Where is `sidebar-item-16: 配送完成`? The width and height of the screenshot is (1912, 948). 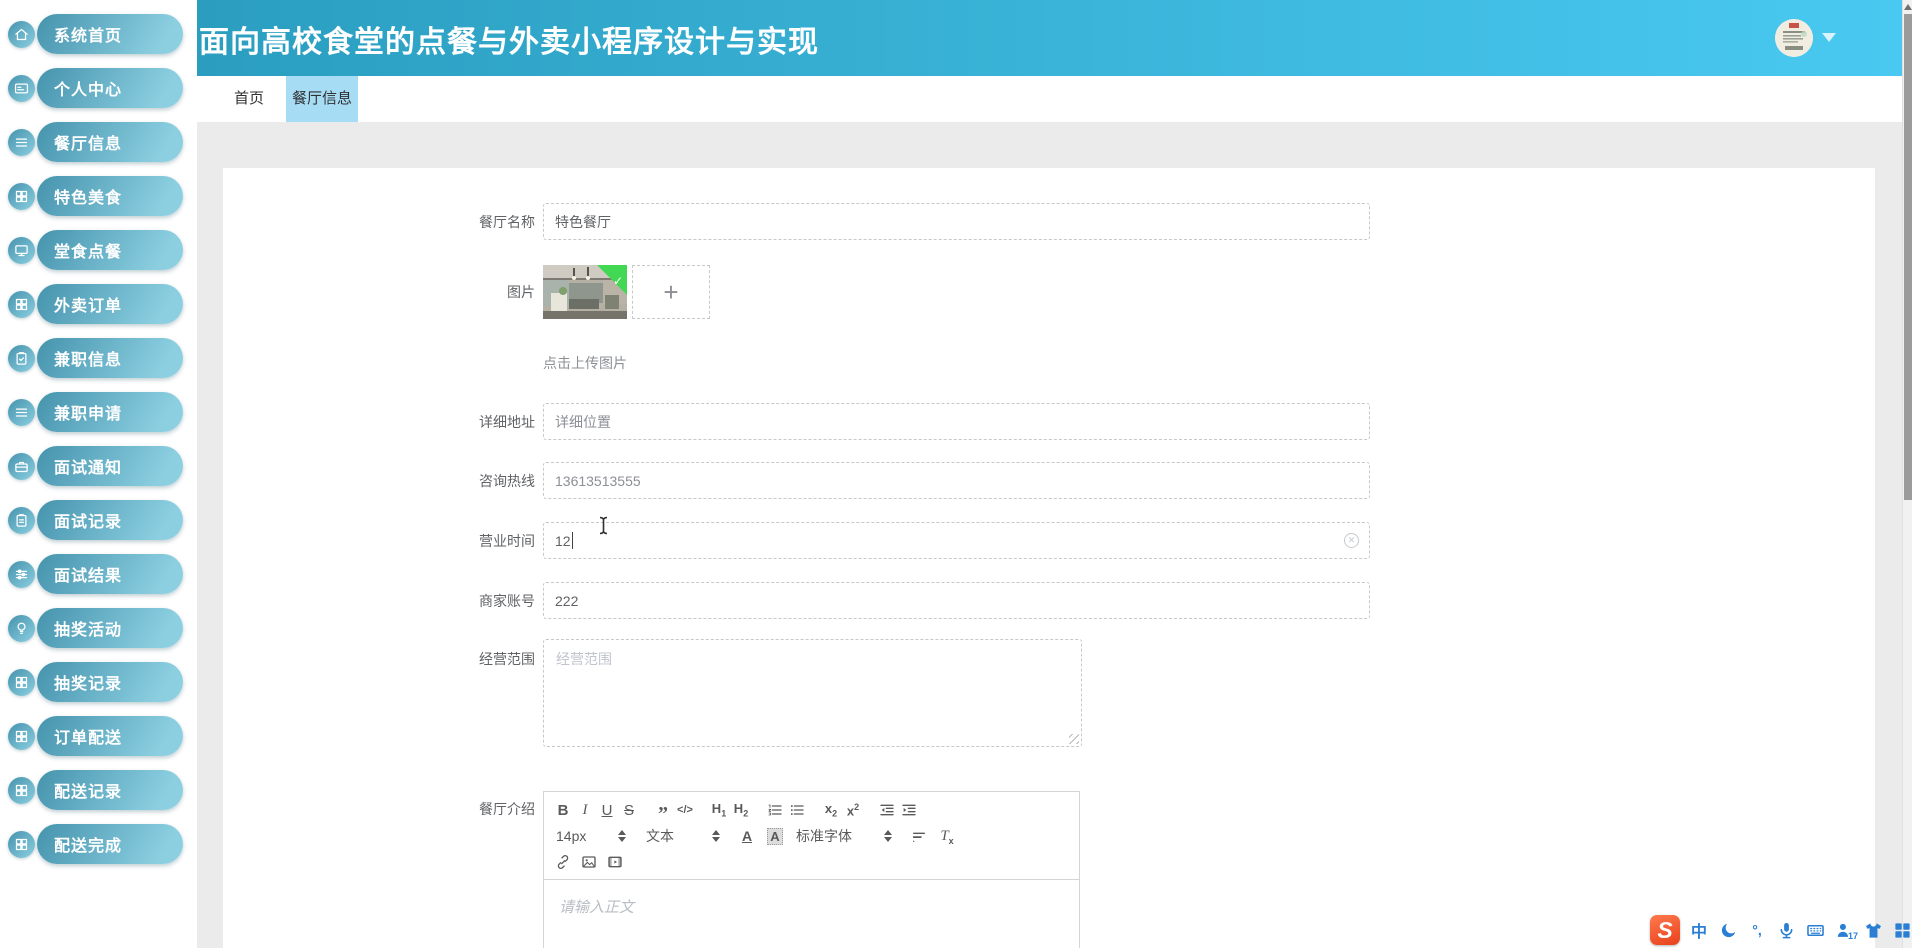 sidebar-item-16: 配送完成 is located at coordinates (98, 844).